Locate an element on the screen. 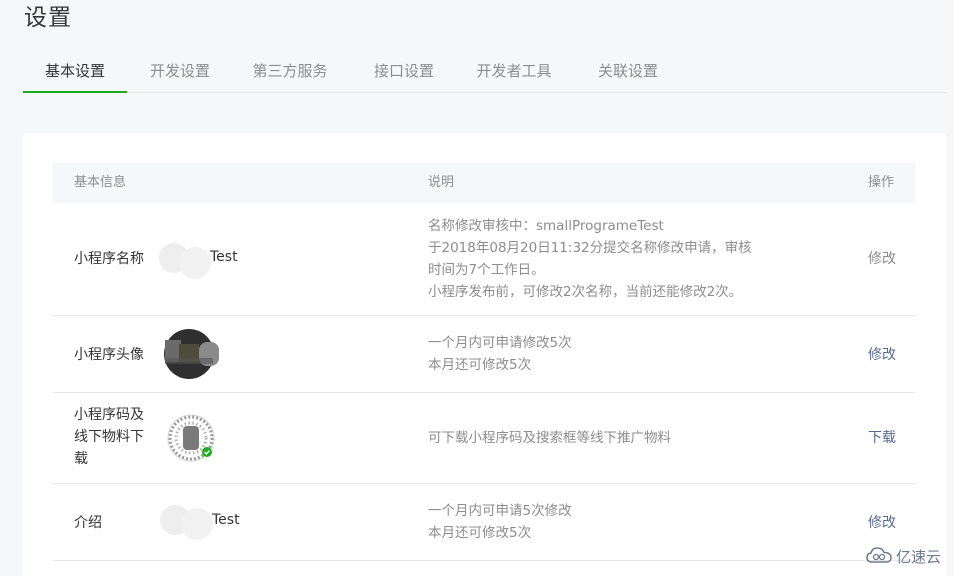 The height and width of the screenshot is (576, 954). page-title: 设置 is located at coordinates (48, 18).